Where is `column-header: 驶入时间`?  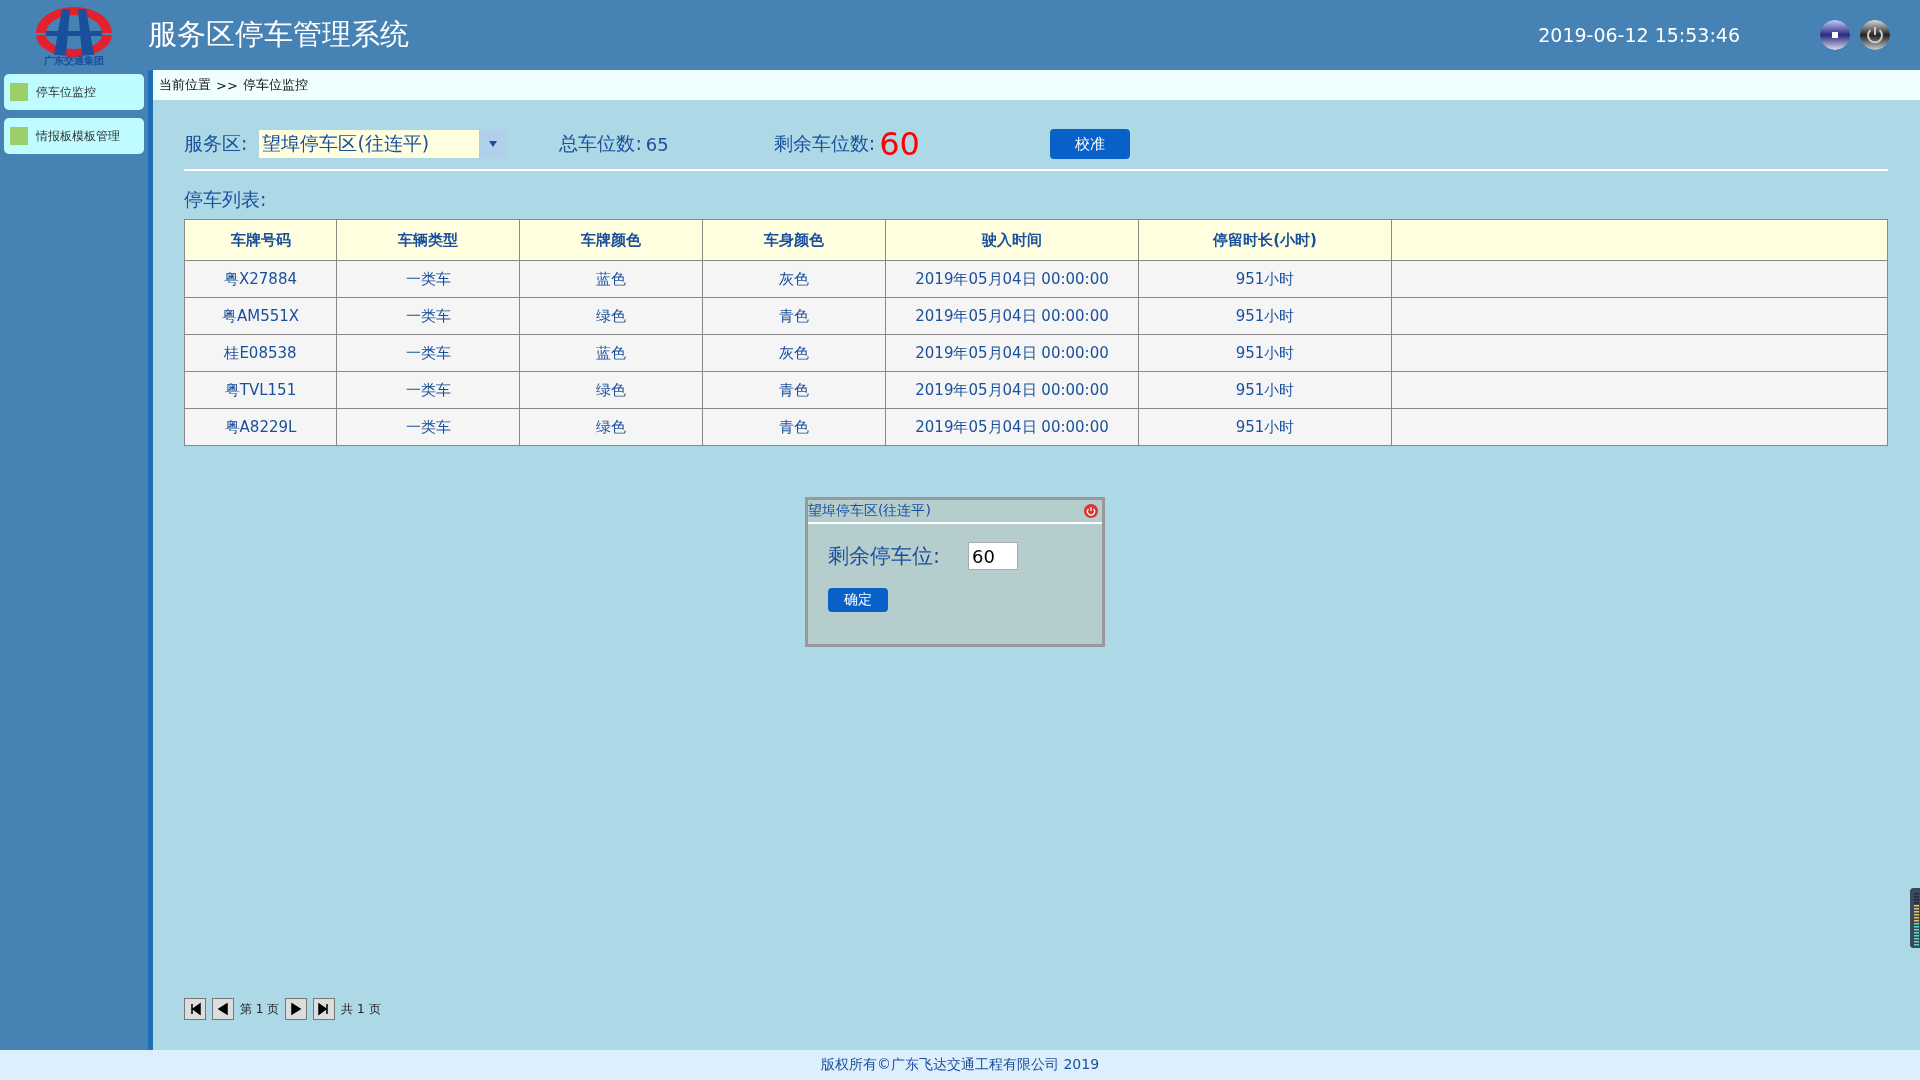
column-header: 驶入时间 is located at coordinates (1012, 240).